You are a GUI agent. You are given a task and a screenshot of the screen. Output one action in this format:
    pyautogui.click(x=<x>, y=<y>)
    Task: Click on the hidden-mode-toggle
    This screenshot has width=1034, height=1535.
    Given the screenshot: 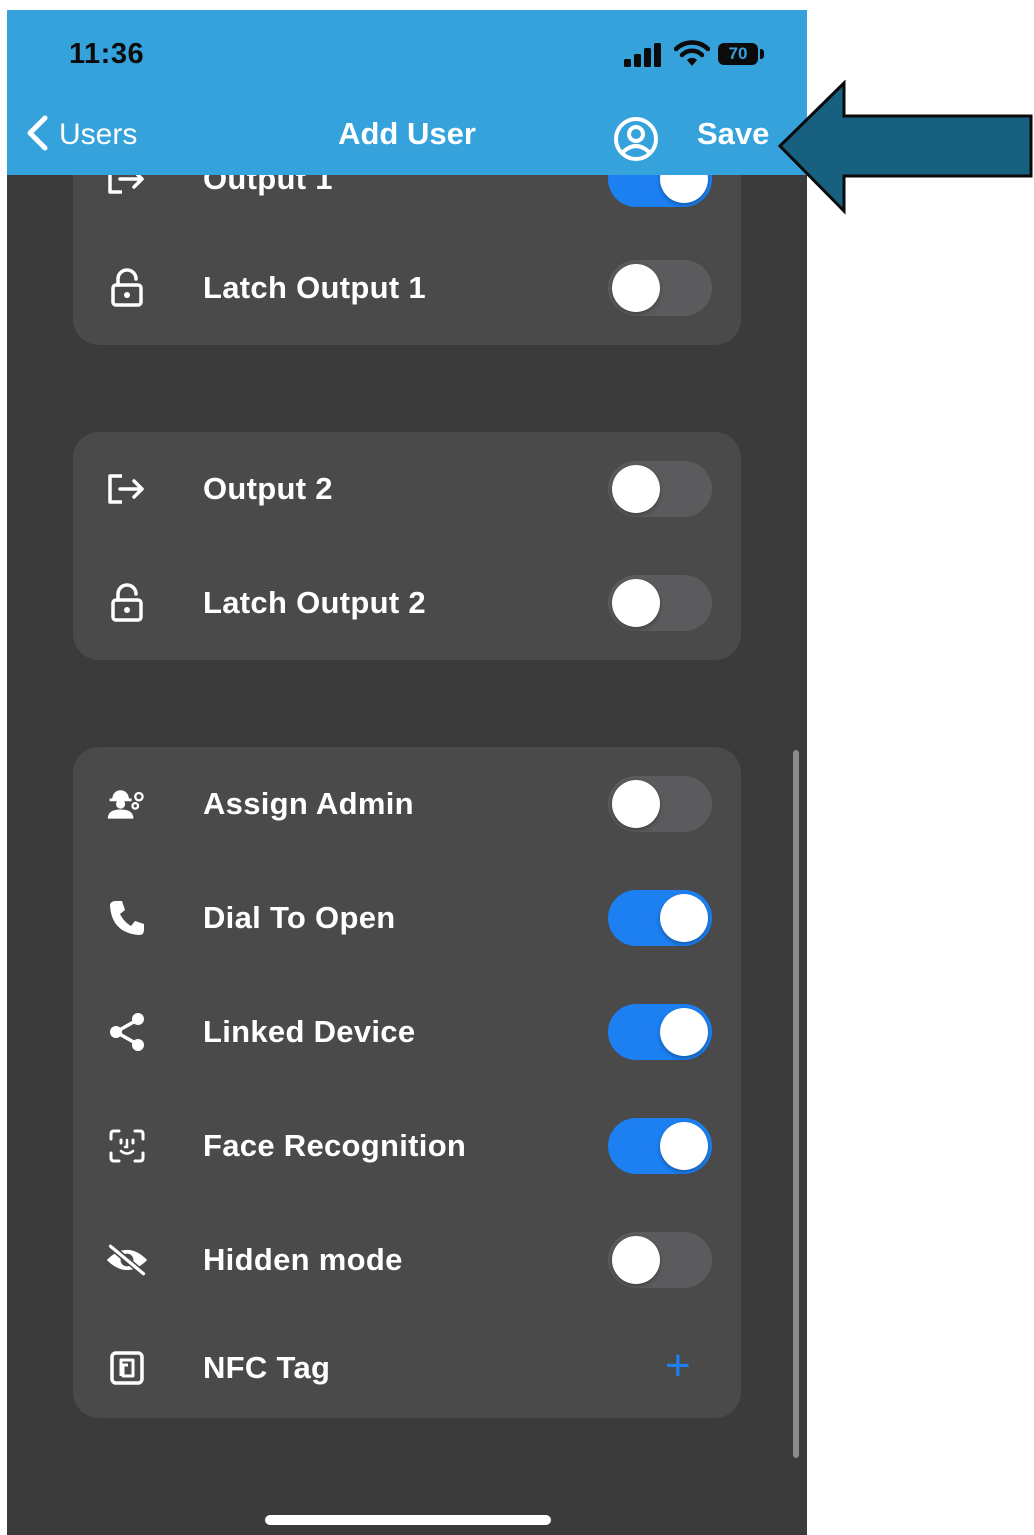 What is the action you would take?
    pyautogui.click(x=660, y=1260)
    